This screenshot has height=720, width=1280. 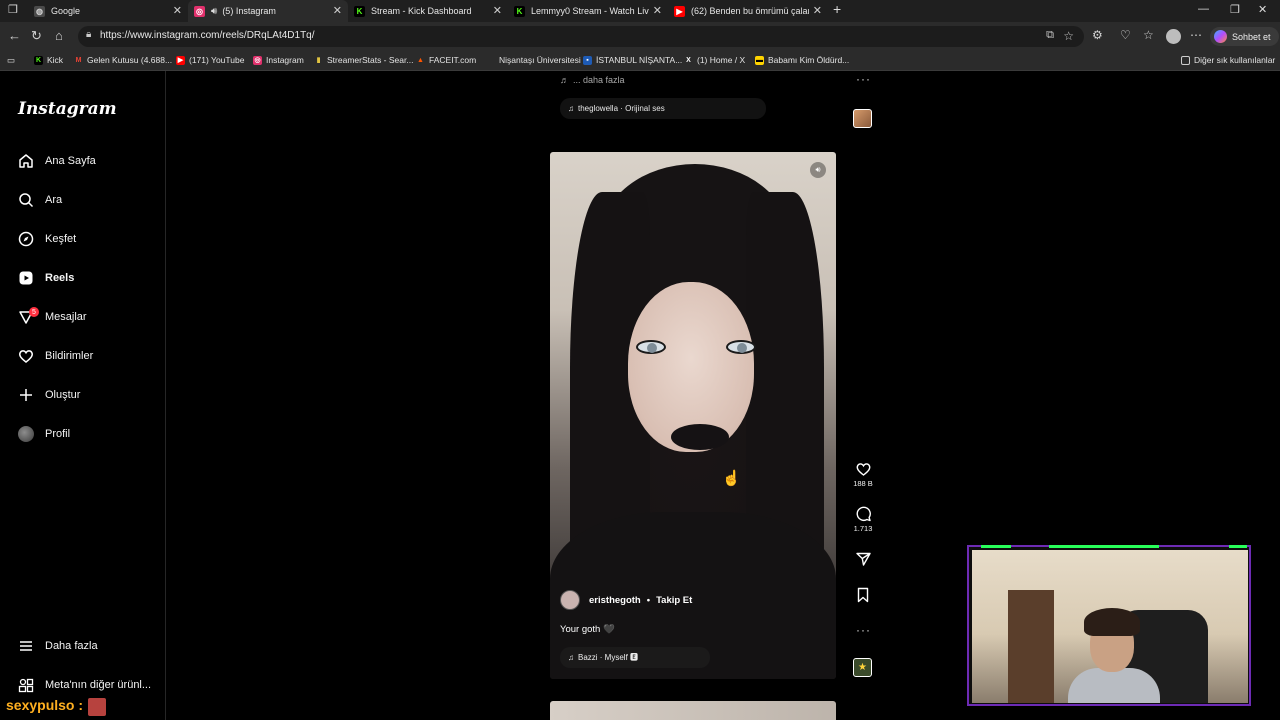 What do you see at coordinates (615, 600) in the screenshot?
I see `author-username: eristhegoth` at bounding box center [615, 600].